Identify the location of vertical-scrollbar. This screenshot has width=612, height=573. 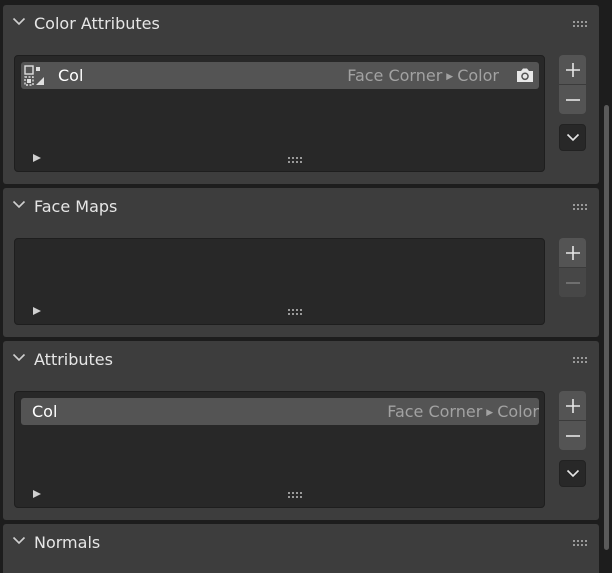
(606, 327).